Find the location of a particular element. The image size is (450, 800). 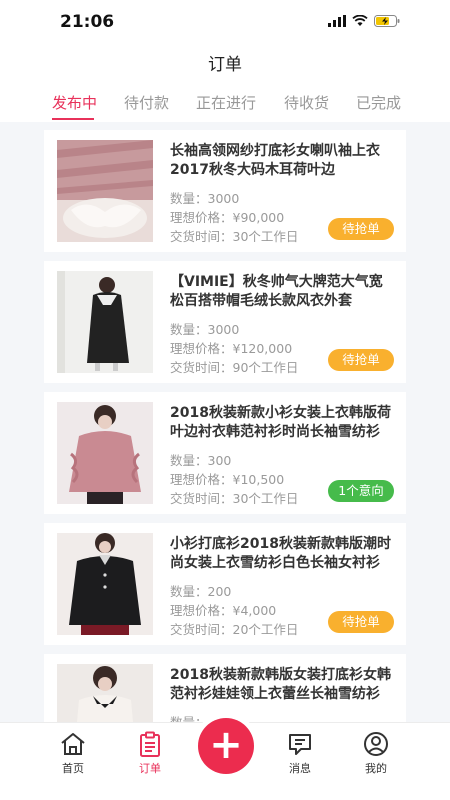

user-icon is located at coordinates (376, 744).